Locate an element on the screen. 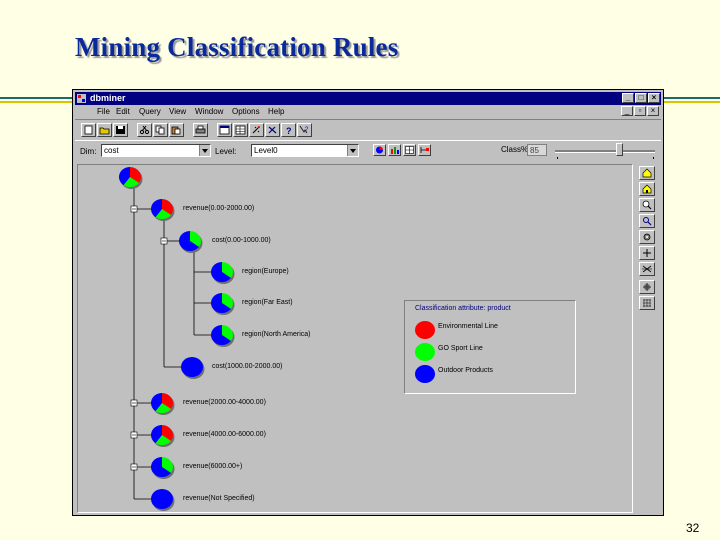  maximize-button: □ is located at coordinates (641, 98).